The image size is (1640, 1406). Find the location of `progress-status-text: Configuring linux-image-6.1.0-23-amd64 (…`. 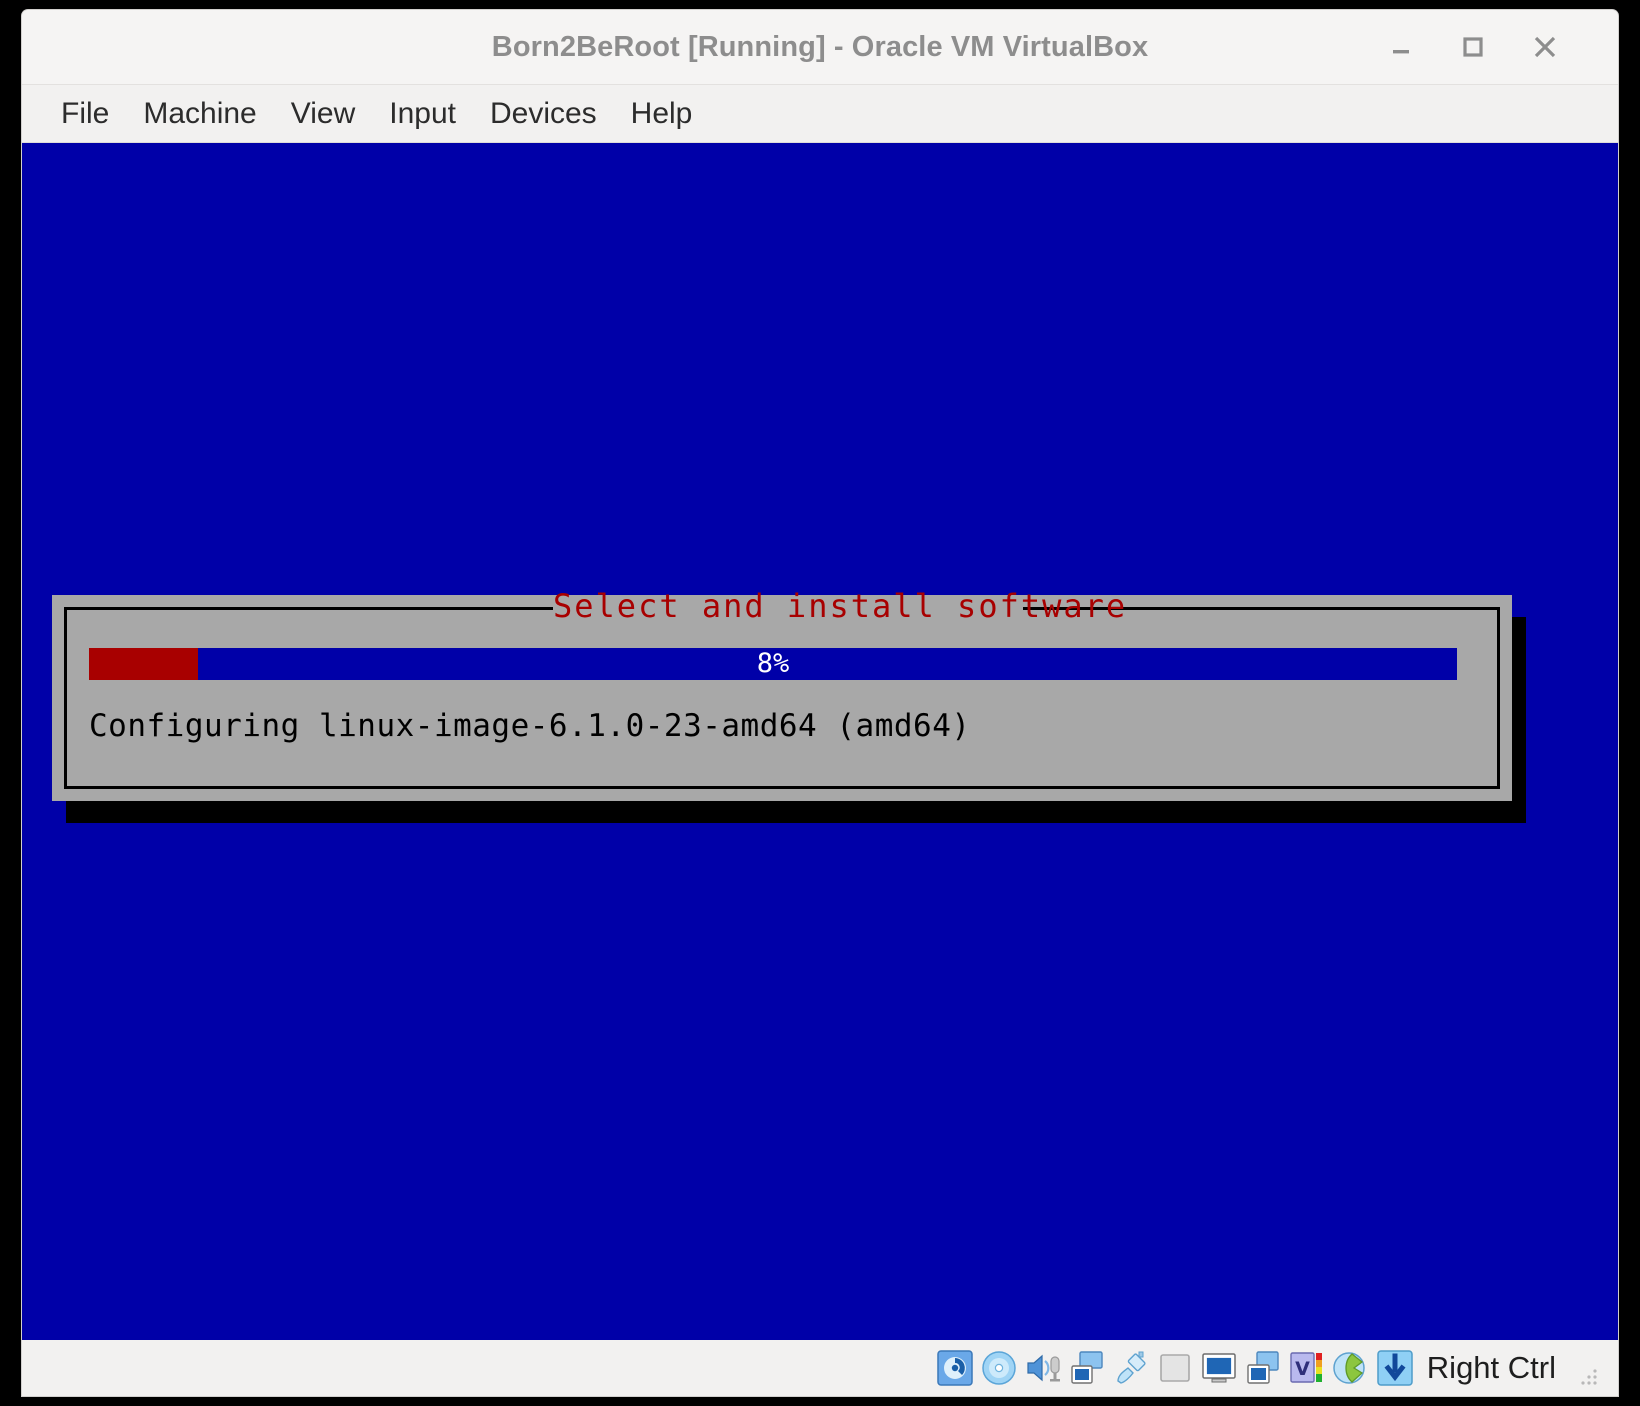

progress-status-text: Configuring linux-image-6.1.0-23-amd64 (… is located at coordinates (530, 726).